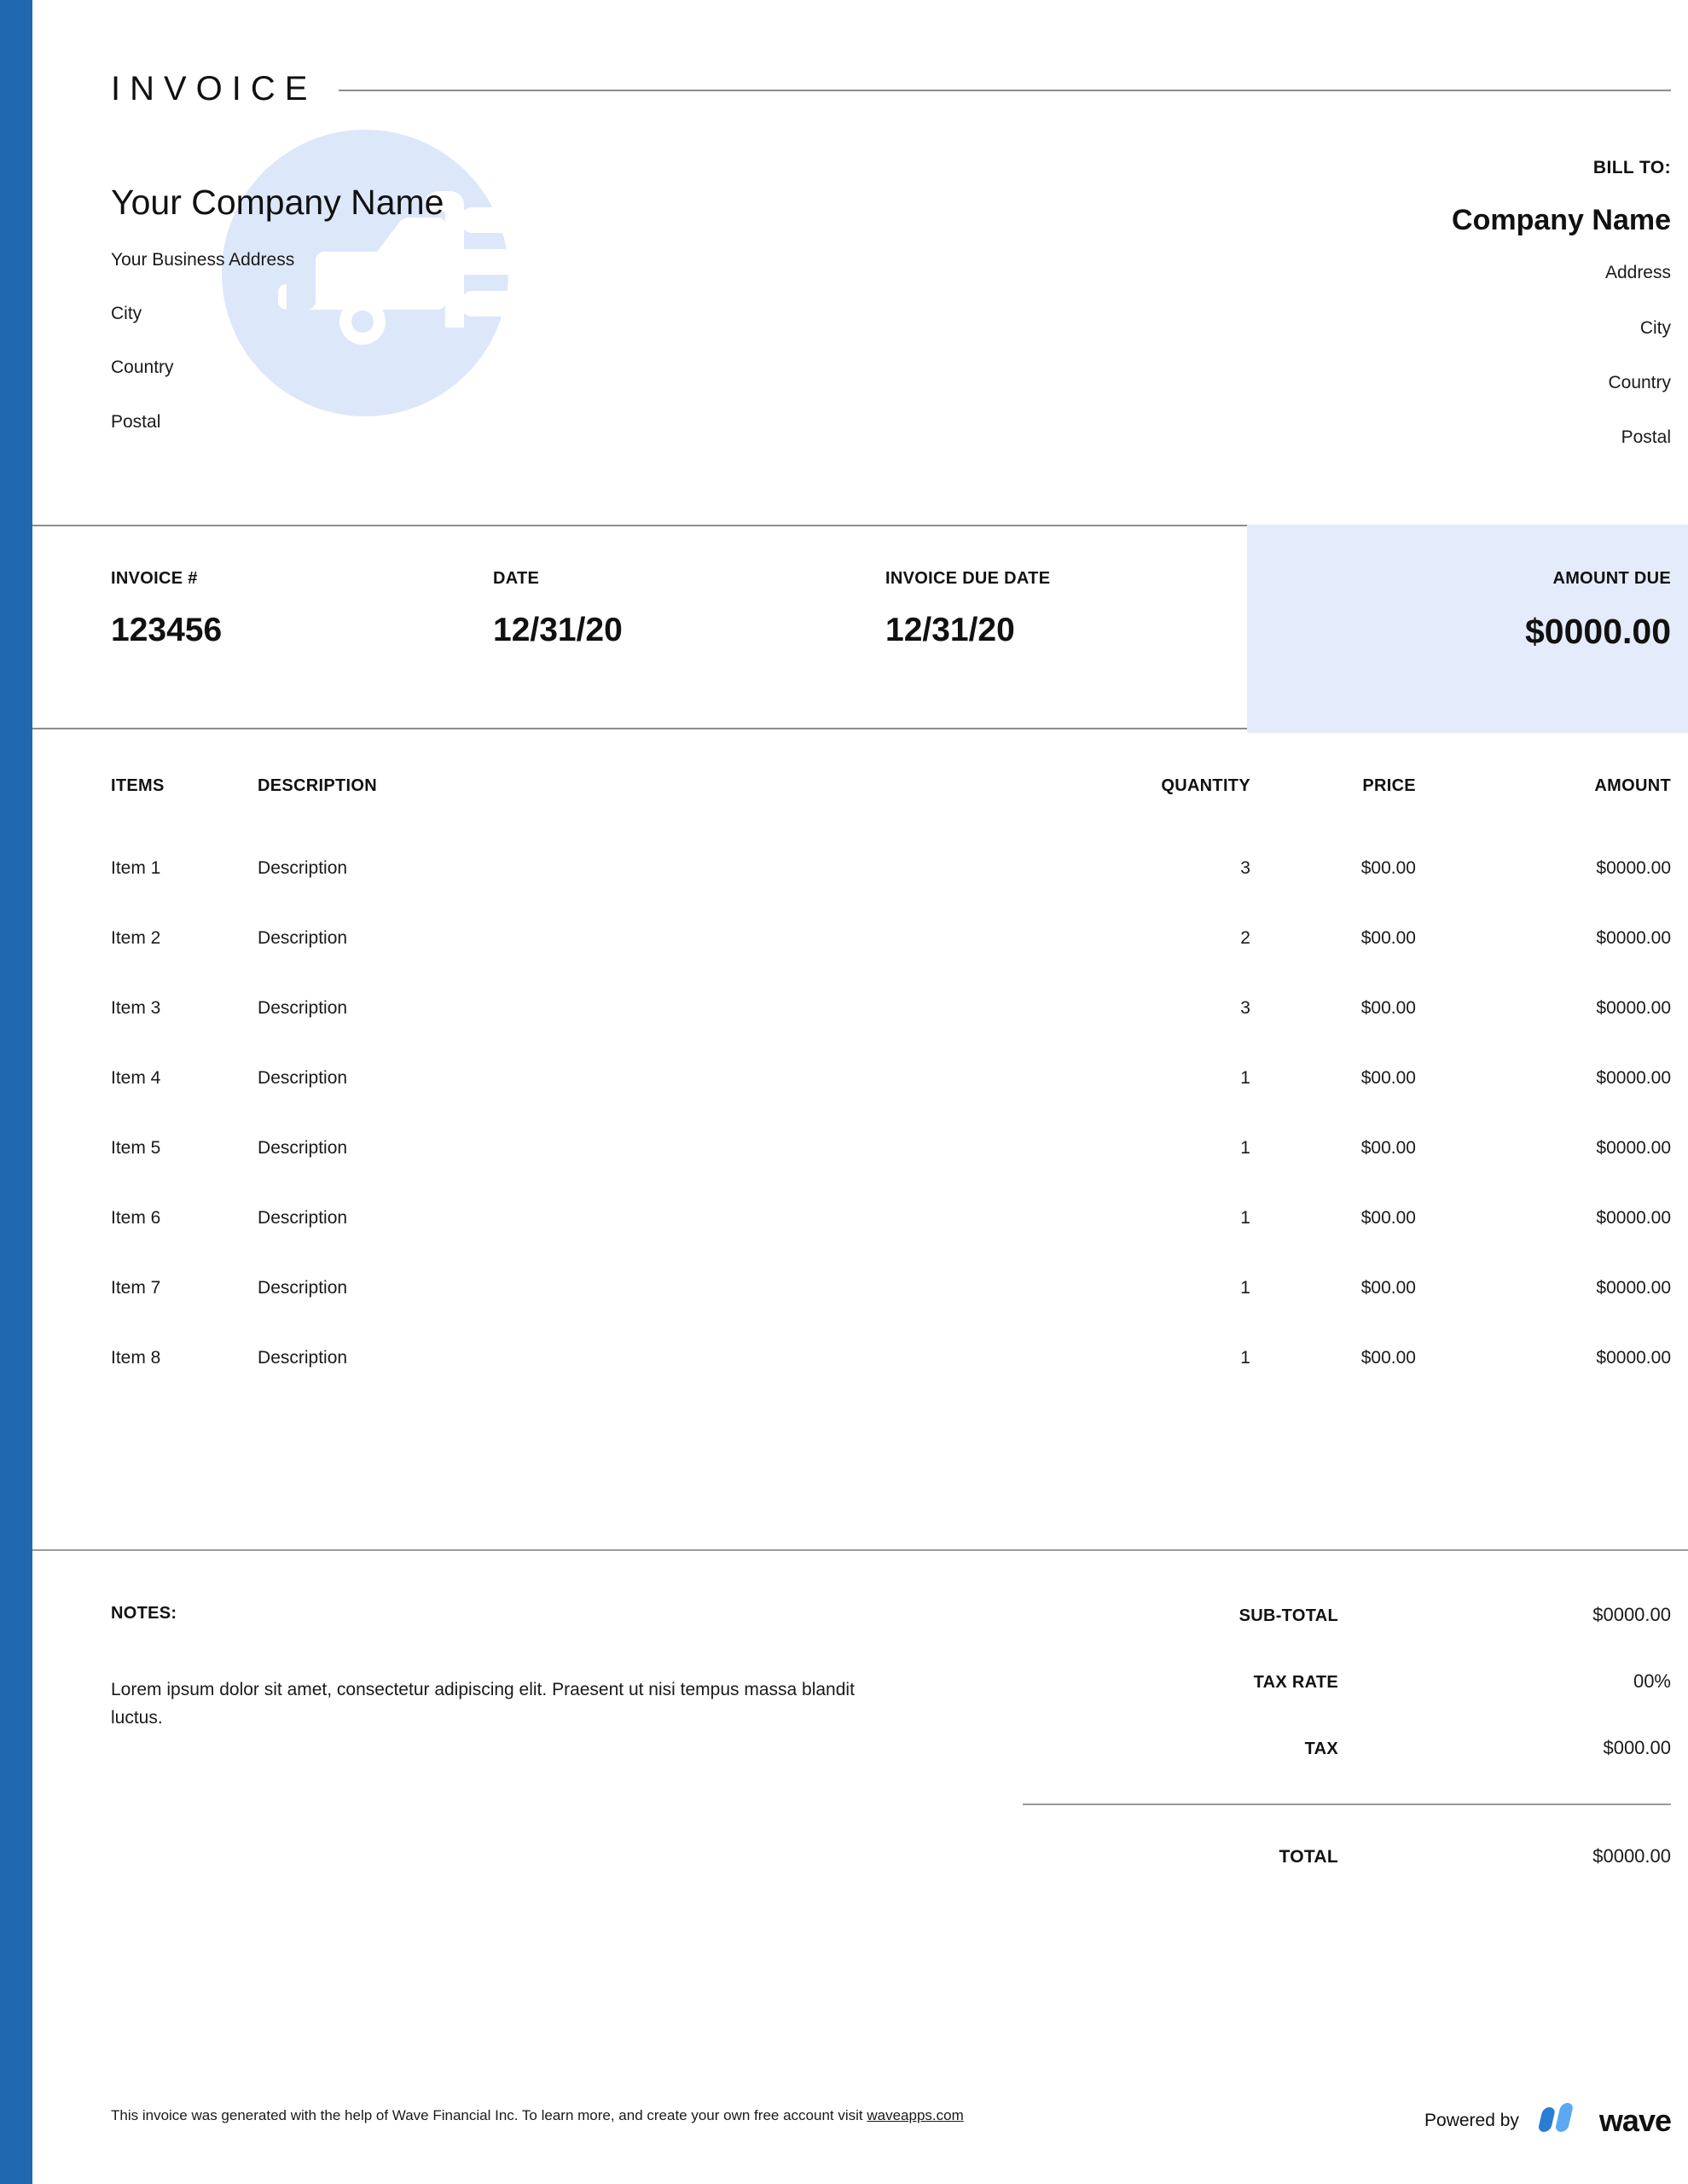 Image resolution: width=1688 pixels, height=2184 pixels. I want to click on invoice-number-cell: INVOICE # 123456, so click(166, 609).